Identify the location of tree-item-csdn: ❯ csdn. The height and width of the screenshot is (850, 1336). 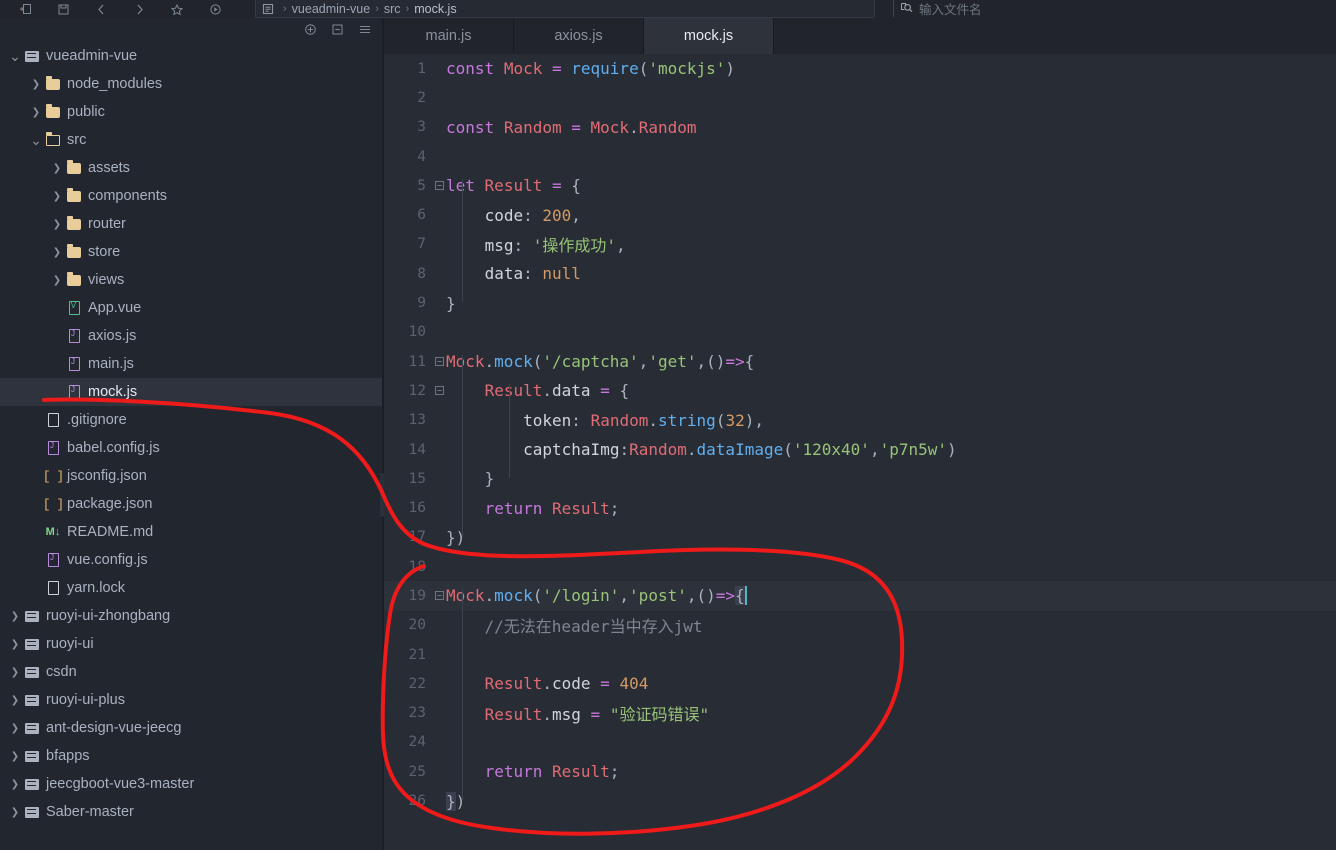
(191, 672).